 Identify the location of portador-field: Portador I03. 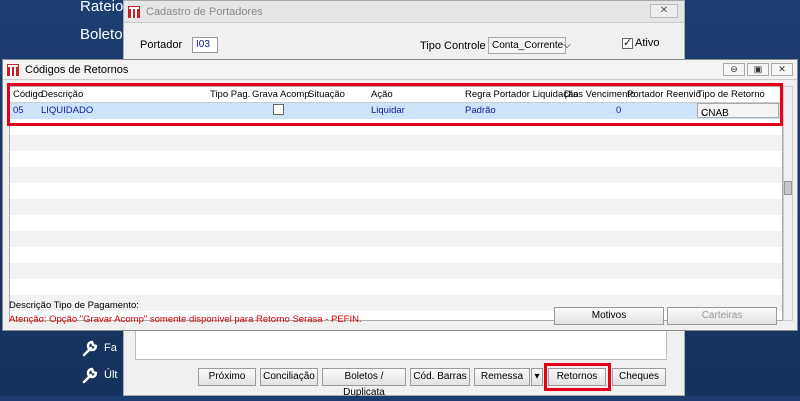
(179, 45).